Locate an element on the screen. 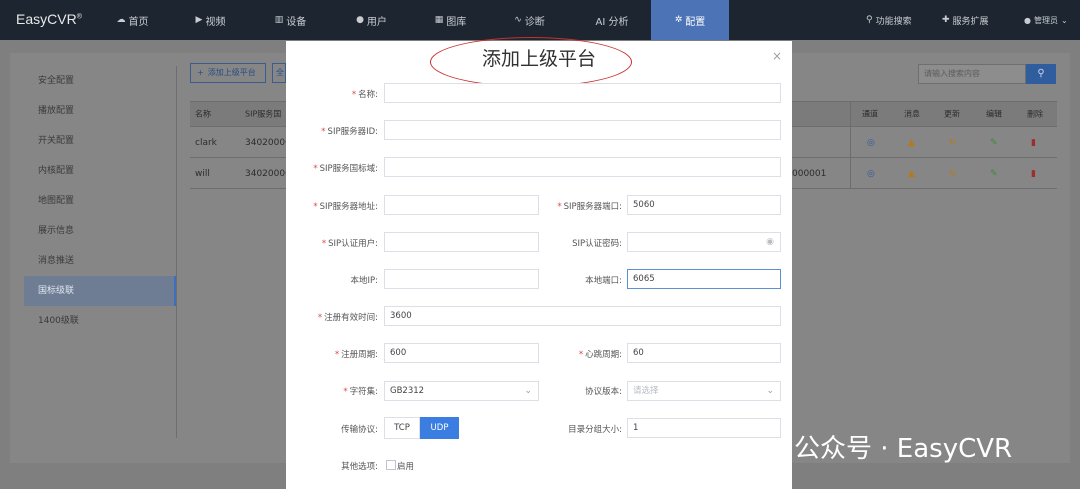 The width and height of the screenshot is (1080, 489). nav-gallery: ▦ 图库 is located at coordinates (450, 20).